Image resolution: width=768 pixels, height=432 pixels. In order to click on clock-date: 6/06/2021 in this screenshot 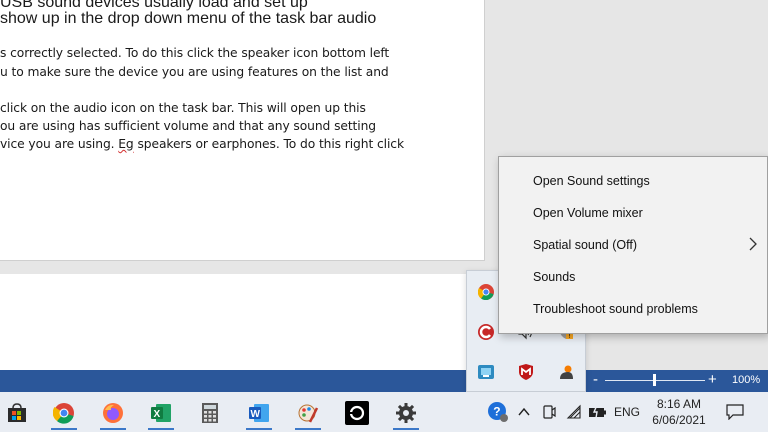, I will do `click(679, 420)`.